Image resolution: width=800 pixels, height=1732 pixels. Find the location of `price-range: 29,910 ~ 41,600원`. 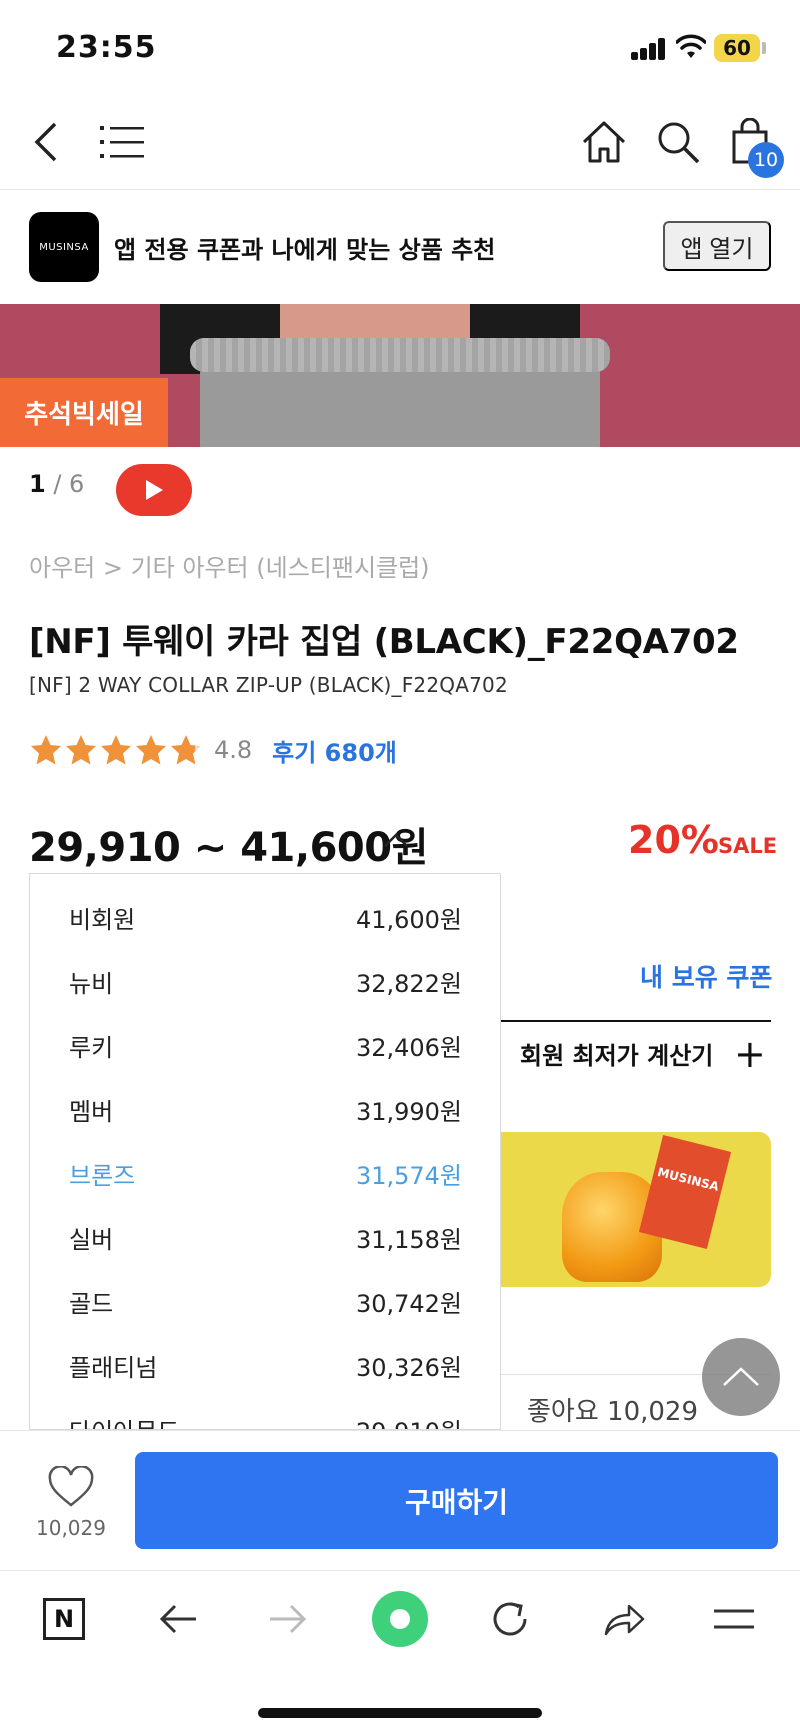

price-range: 29,910 ~ 41,600원 is located at coordinates (228, 844).